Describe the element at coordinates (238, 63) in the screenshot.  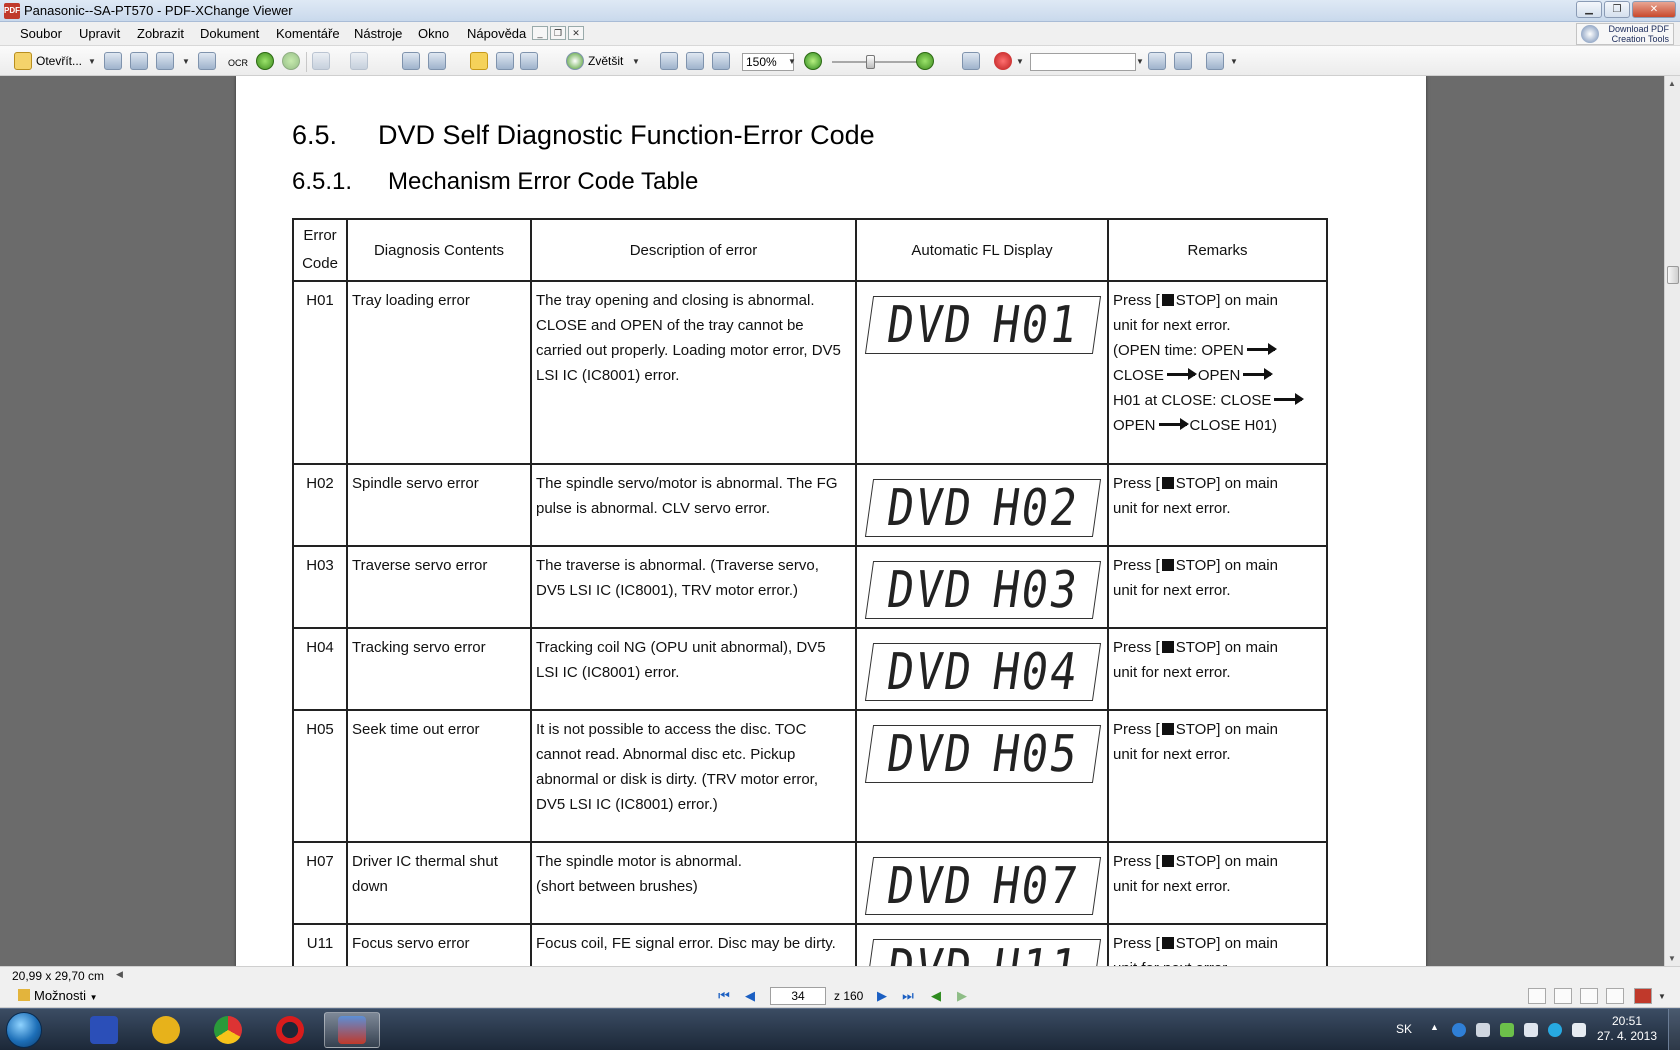
I see `ocr-button: OCR` at that location.